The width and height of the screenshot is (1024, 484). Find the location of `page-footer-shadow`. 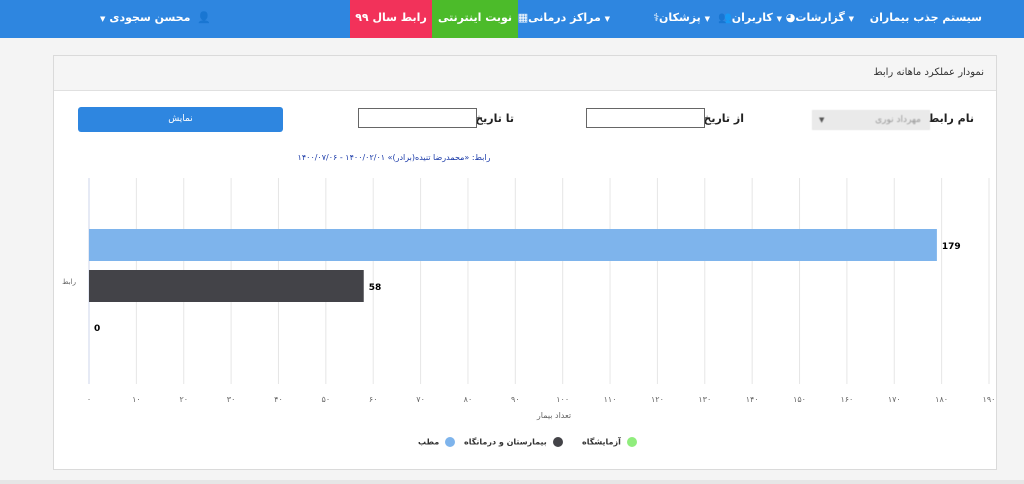

page-footer-shadow is located at coordinates (512, 482).